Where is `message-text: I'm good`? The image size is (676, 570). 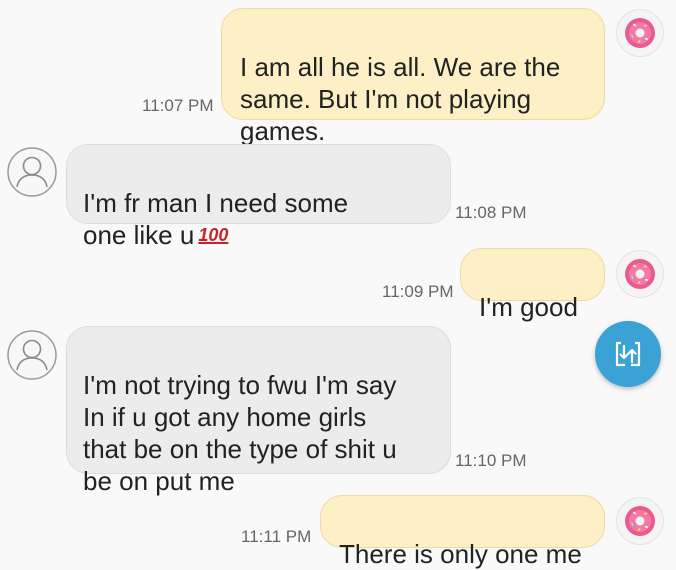 message-text: I'm good is located at coordinates (528, 307).